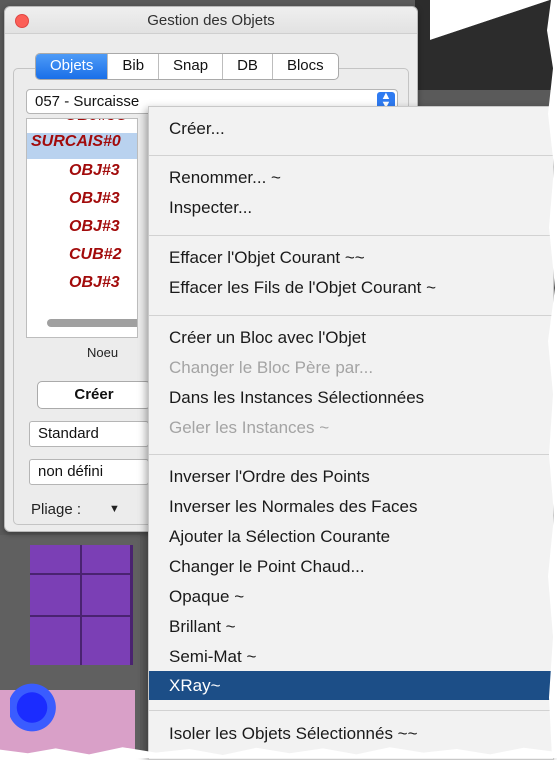  Describe the element at coordinates (195, 686) in the screenshot. I see `menu-item-xray: XRay~` at that location.